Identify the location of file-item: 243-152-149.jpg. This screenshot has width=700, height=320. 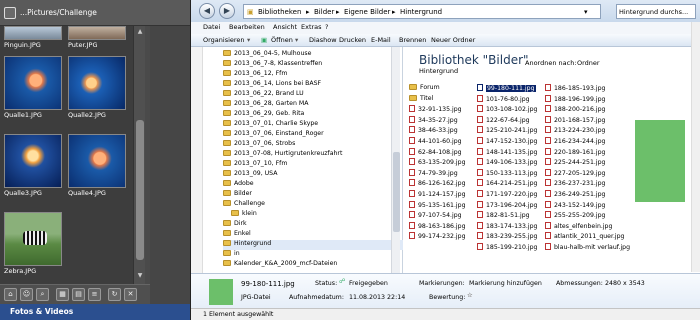
(575, 205).